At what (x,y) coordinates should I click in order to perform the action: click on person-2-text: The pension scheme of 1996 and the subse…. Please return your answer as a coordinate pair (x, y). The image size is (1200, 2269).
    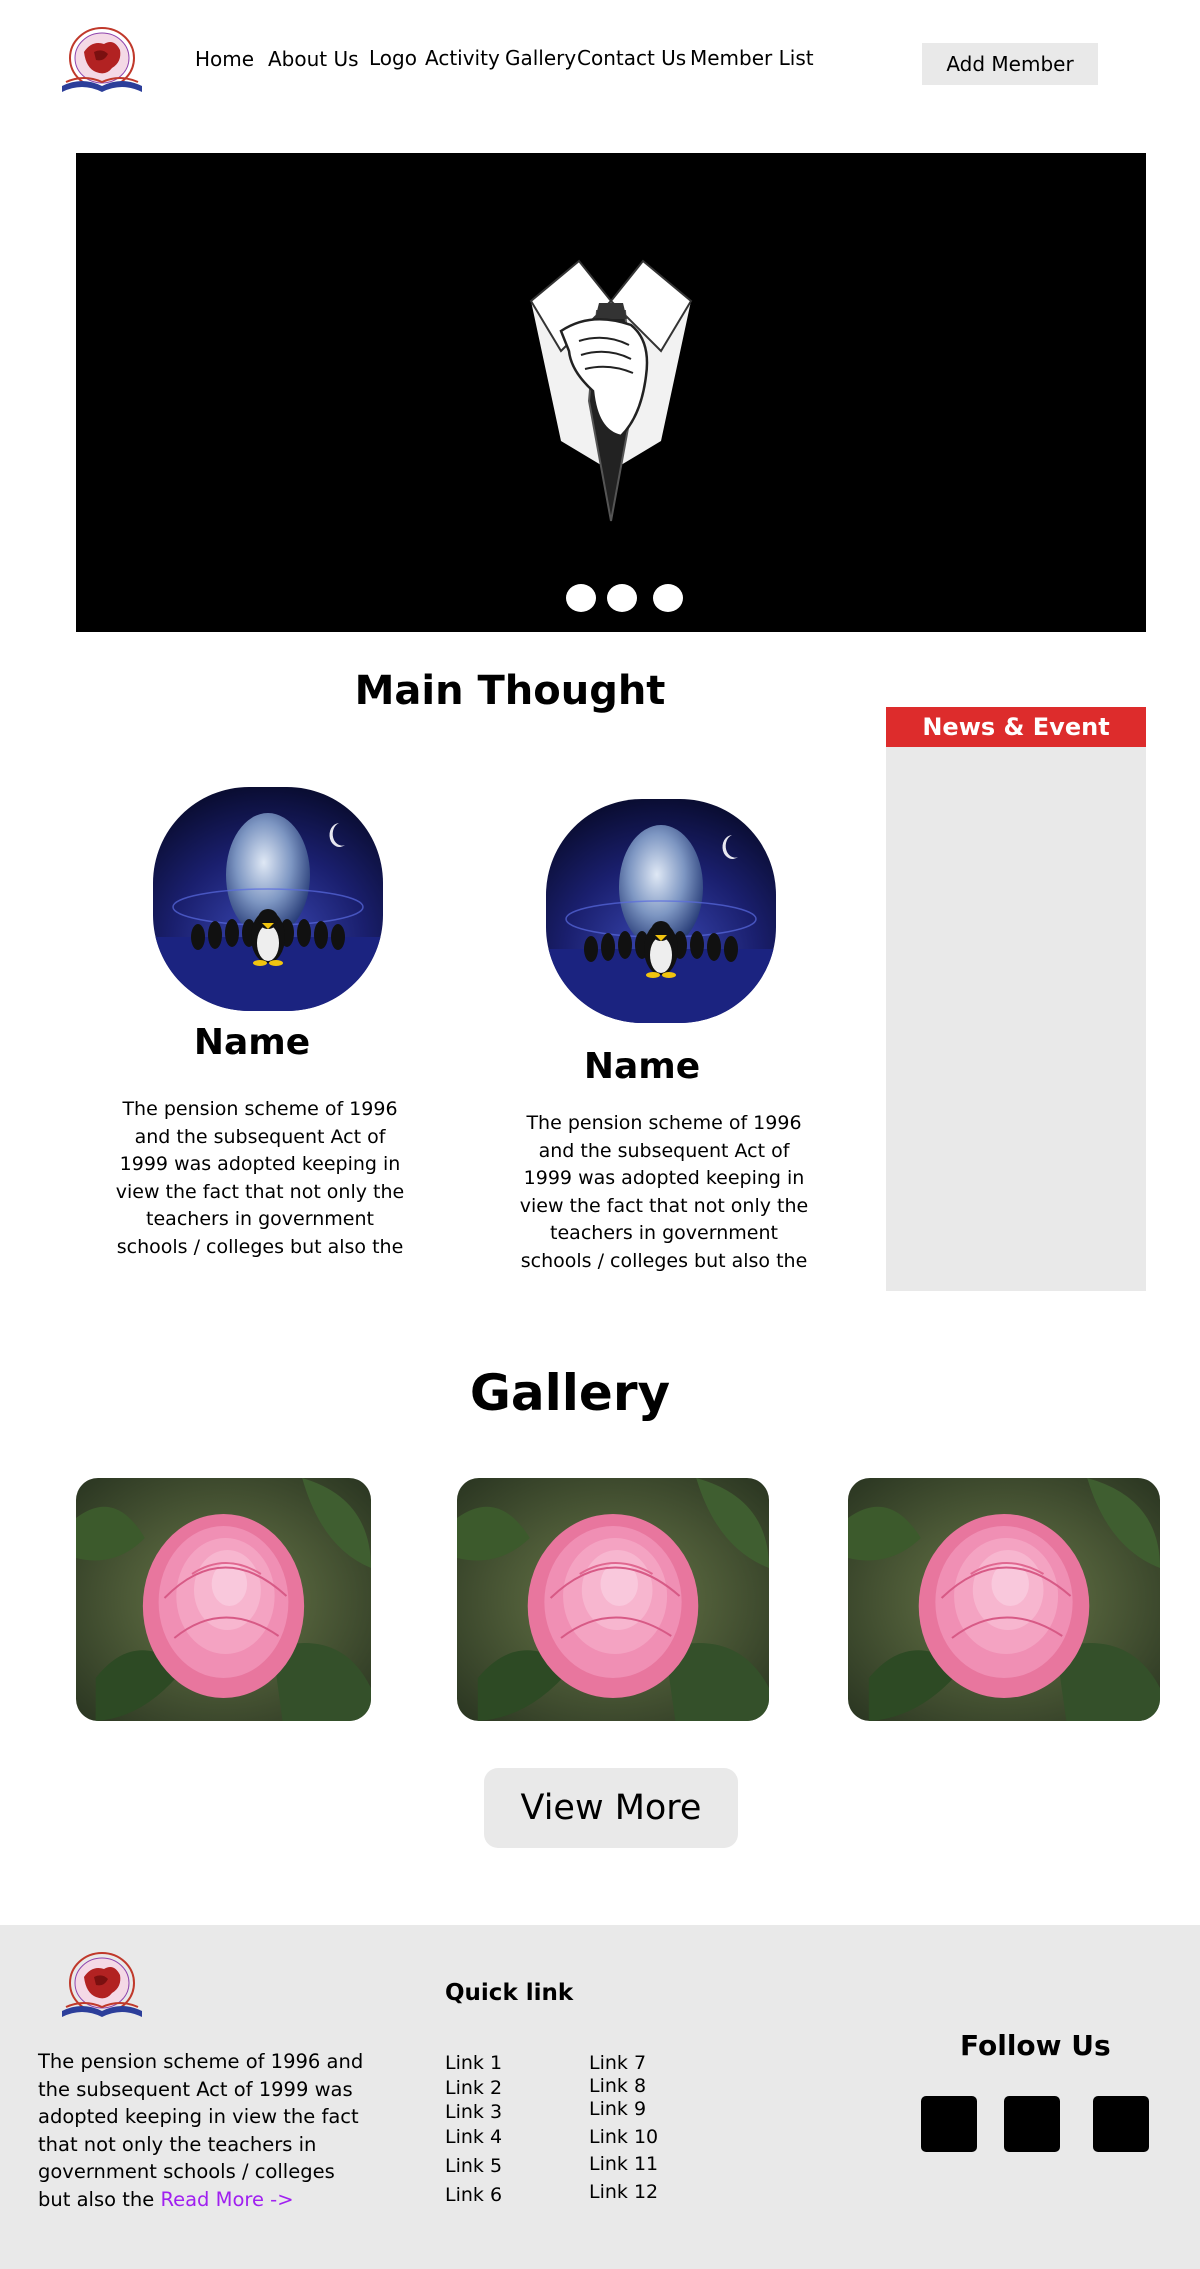
    Looking at the image, I should click on (664, 1192).